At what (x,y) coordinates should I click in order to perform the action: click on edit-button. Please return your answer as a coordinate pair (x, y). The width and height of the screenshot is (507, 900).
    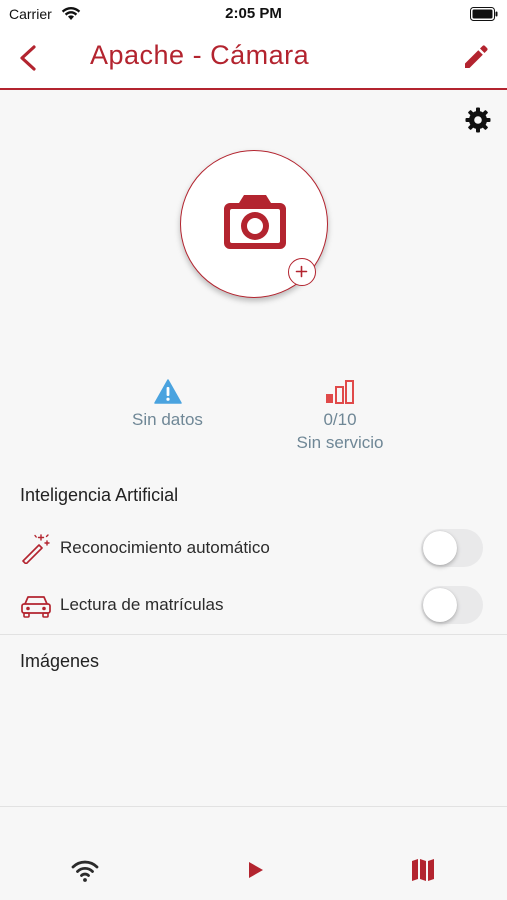
    Looking at the image, I should click on (476, 57).